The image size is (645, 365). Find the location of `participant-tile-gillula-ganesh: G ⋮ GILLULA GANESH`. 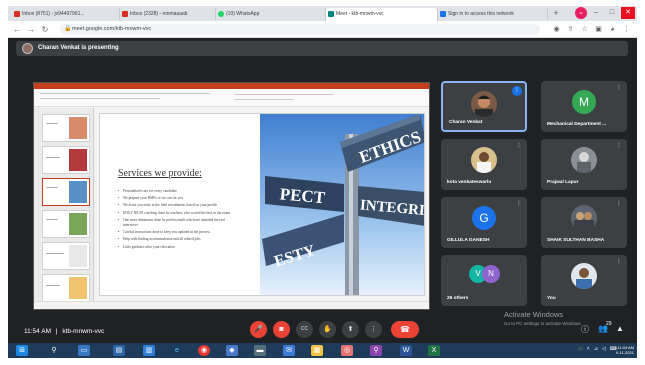

participant-tile-gillula-ganesh: G ⋮ GILLULA GANESH is located at coordinates (484, 222).